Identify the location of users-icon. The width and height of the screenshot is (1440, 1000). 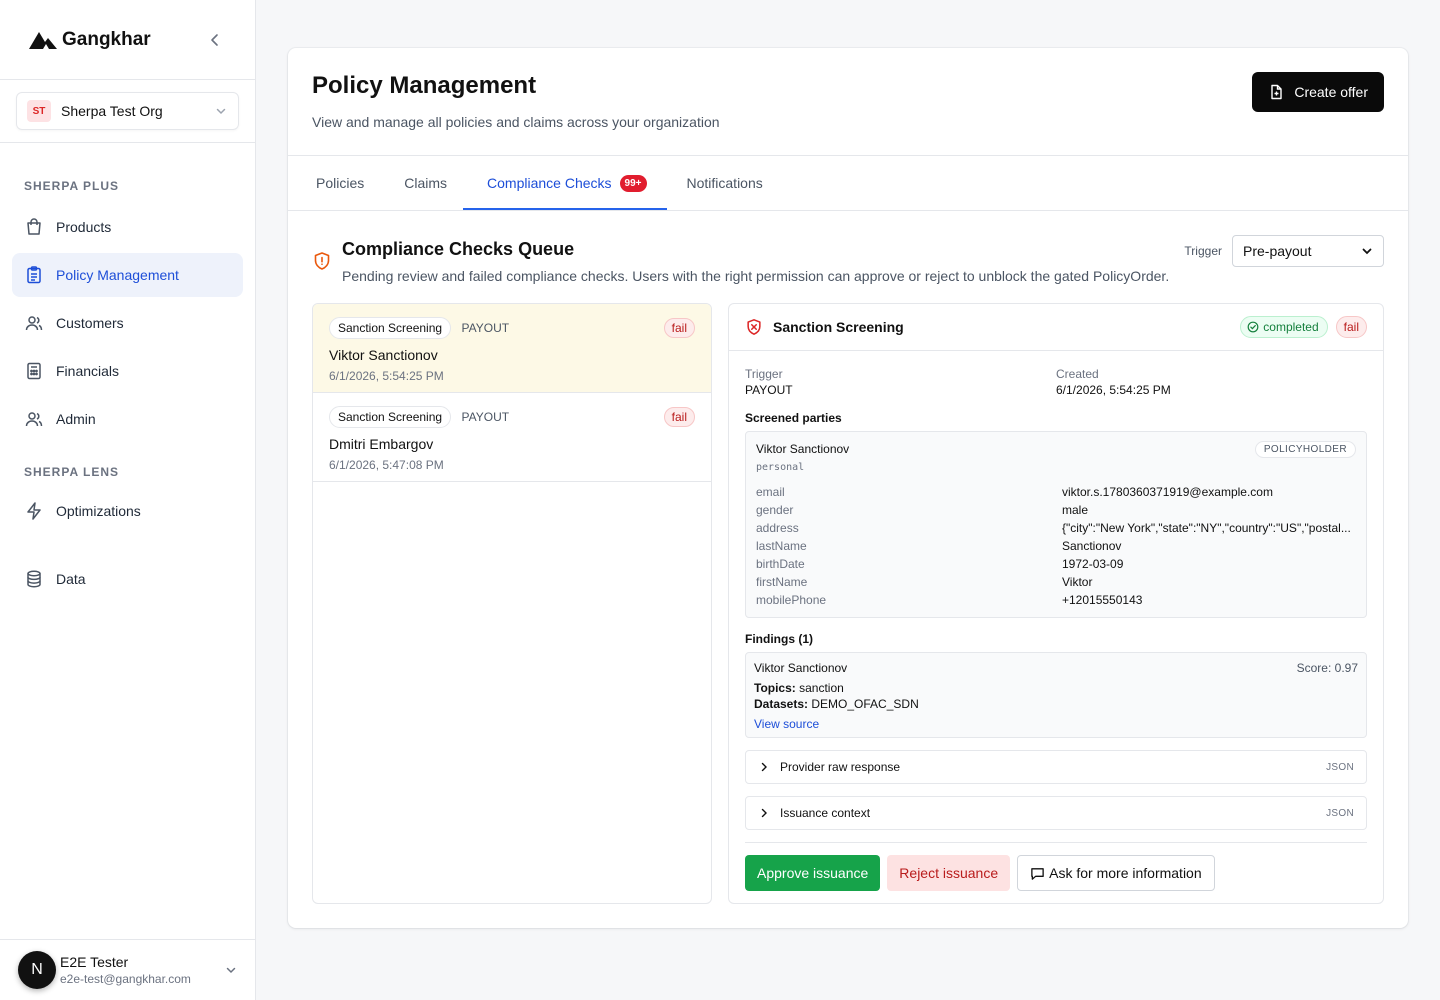
(34, 419).